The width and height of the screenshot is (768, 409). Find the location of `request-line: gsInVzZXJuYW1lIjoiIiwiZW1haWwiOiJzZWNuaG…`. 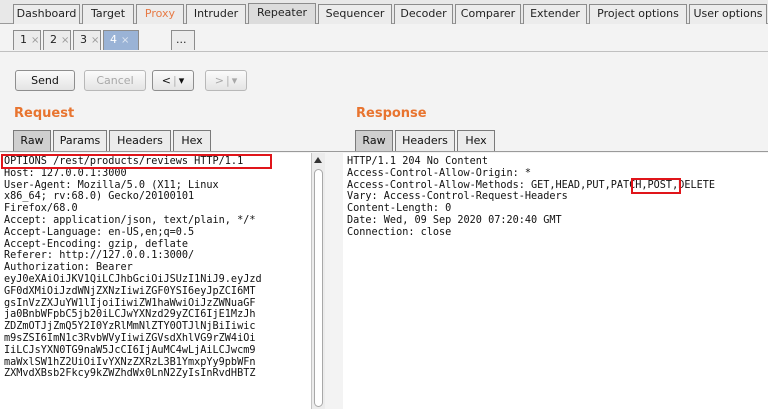

request-line: gsInVzZXJuYW1lIjoiIiwiZW1haWwiOiJzZWNuaG… is located at coordinates (130, 303).